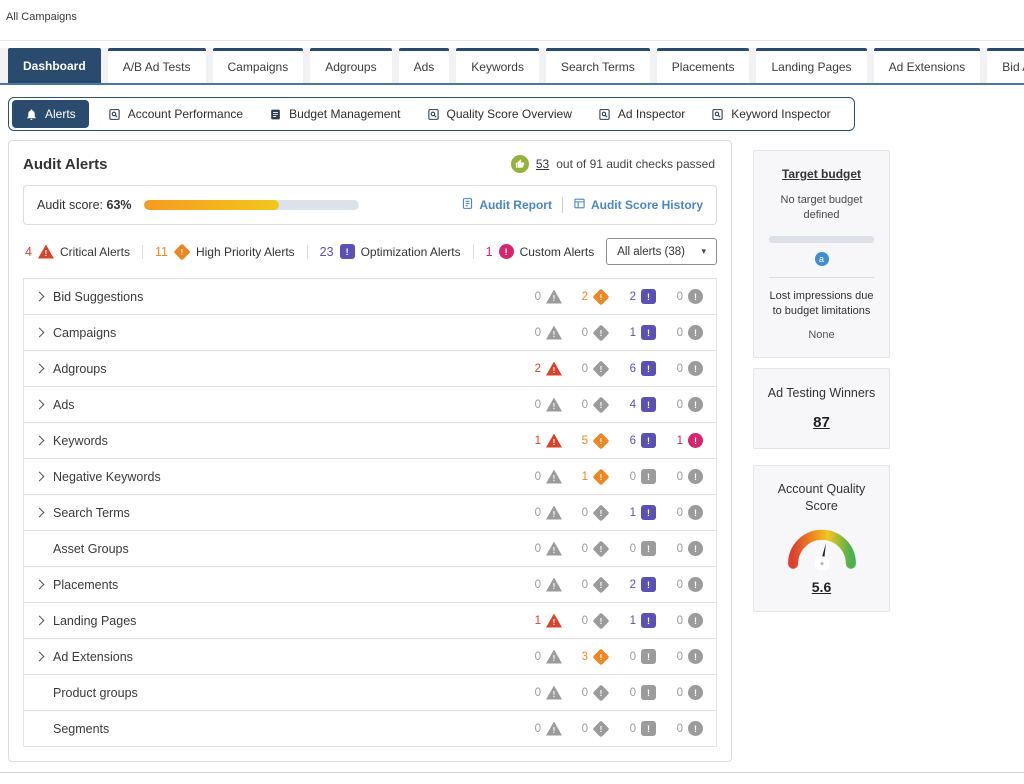  Describe the element at coordinates (50, 114) in the screenshot. I see `toolbar-item-alerts: Alerts` at that location.